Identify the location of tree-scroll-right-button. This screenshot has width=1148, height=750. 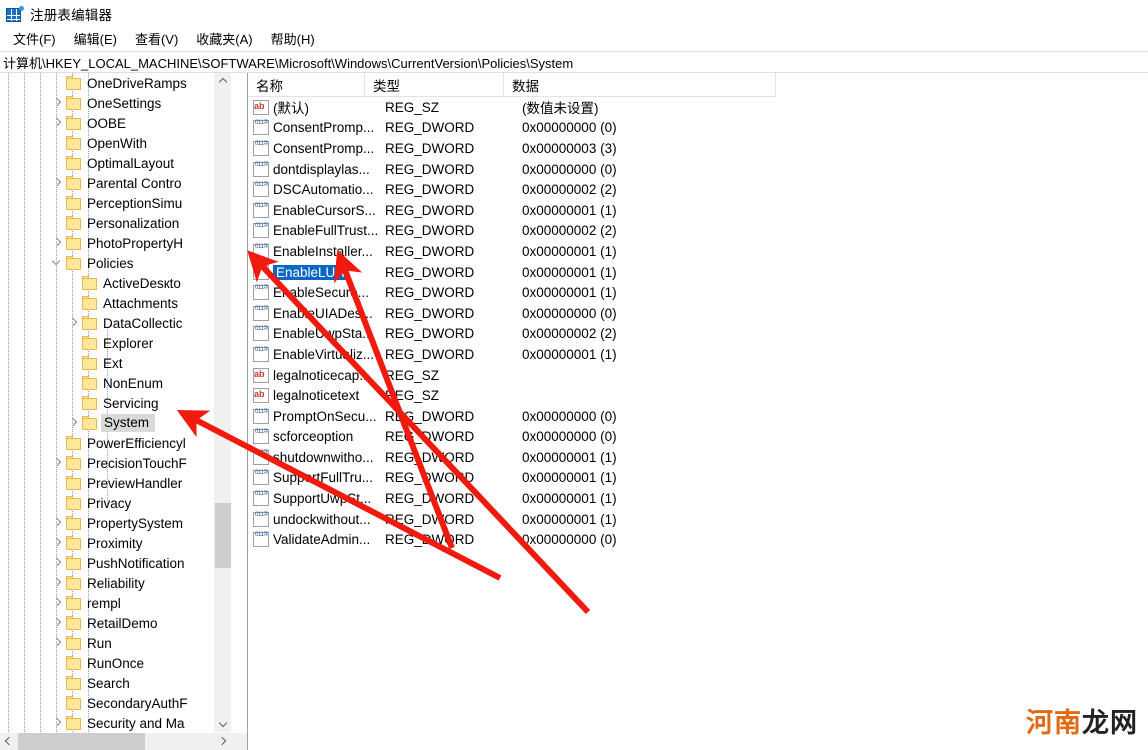
(222, 741).